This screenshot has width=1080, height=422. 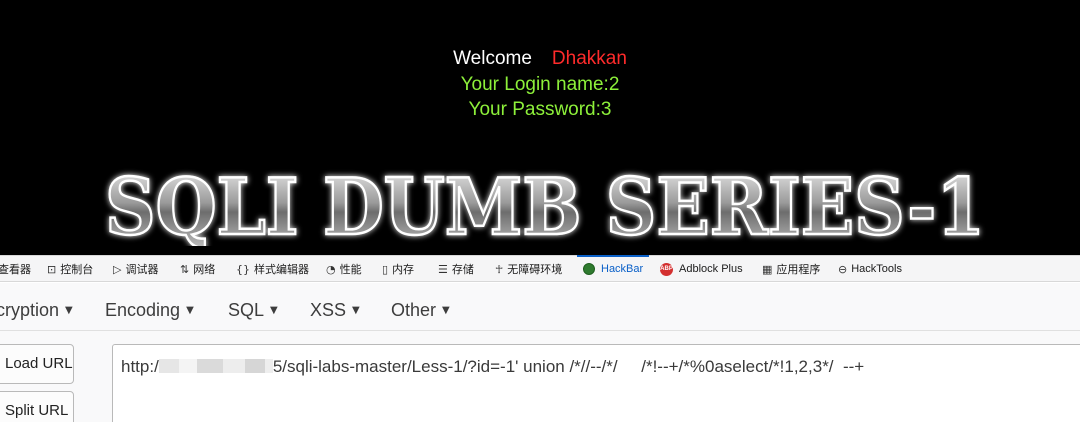 What do you see at coordinates (798, 270) in the screenshot?
I see `tab-label: 应用程序` at bounding box center [798, 270].